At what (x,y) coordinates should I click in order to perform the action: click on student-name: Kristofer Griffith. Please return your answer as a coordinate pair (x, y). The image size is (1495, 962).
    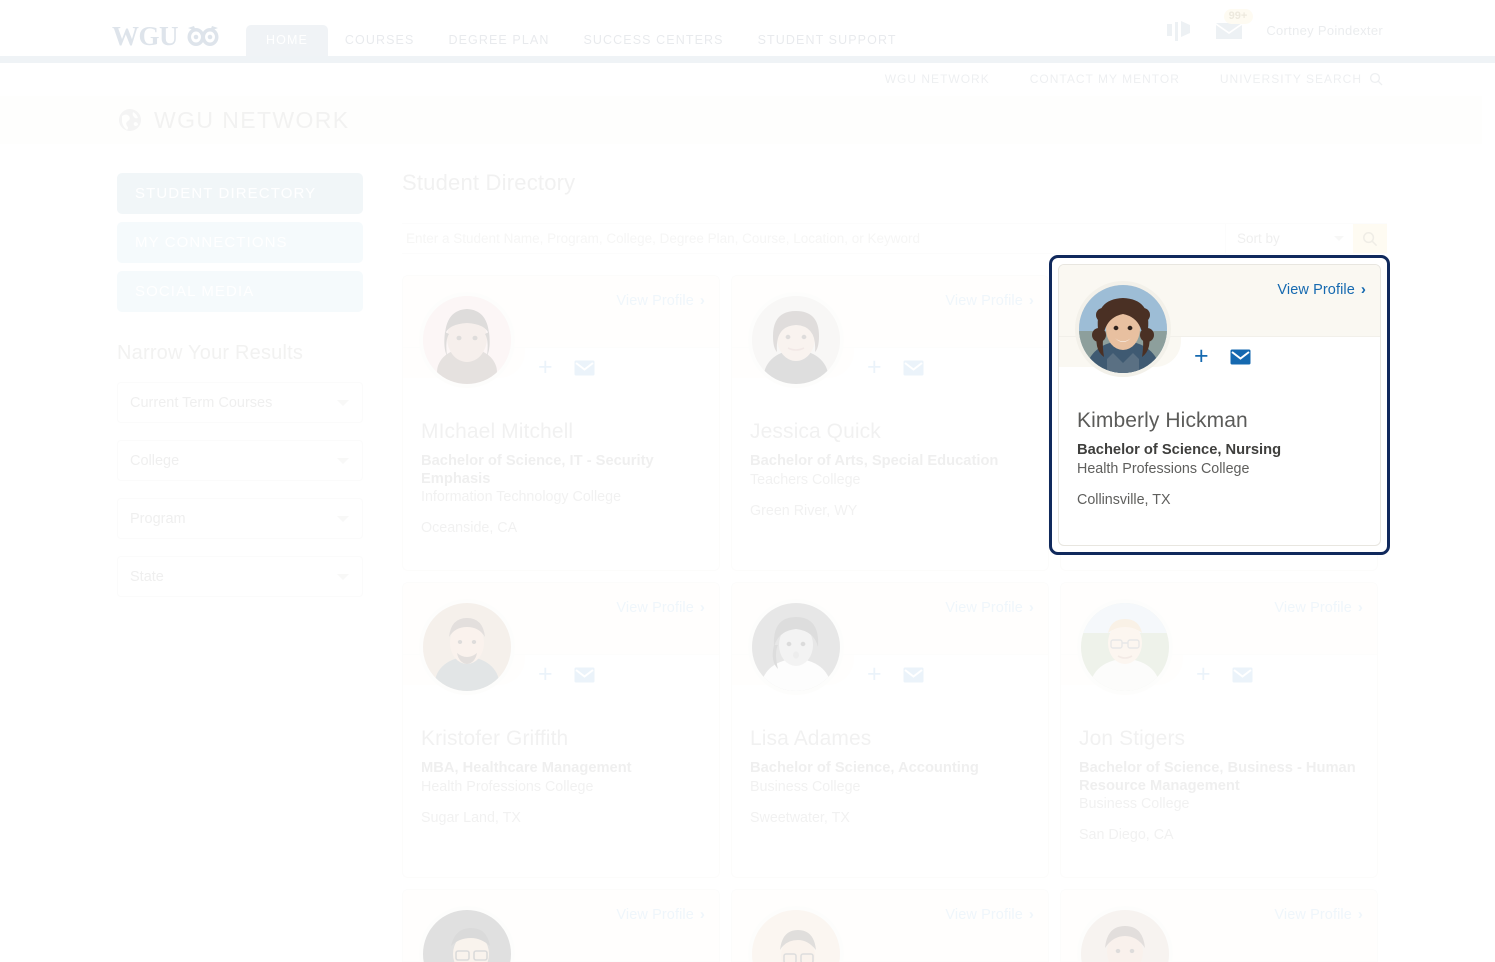
    Looking at the image, I should click on (495, 738).